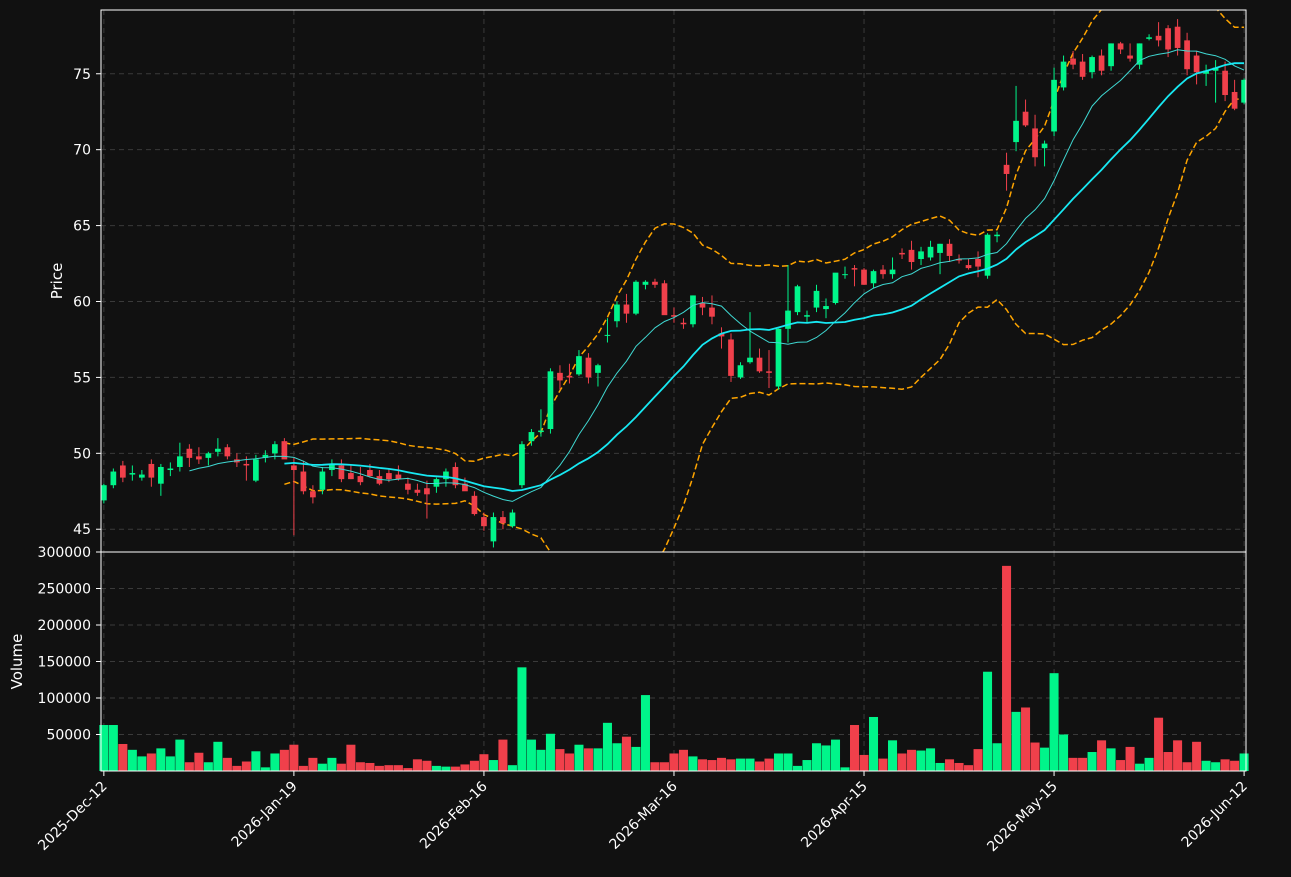 Image resolution: width=1291 pixels, height=877 pixels. I want to click on volume-axis-title: Volume, so click(17, 662).